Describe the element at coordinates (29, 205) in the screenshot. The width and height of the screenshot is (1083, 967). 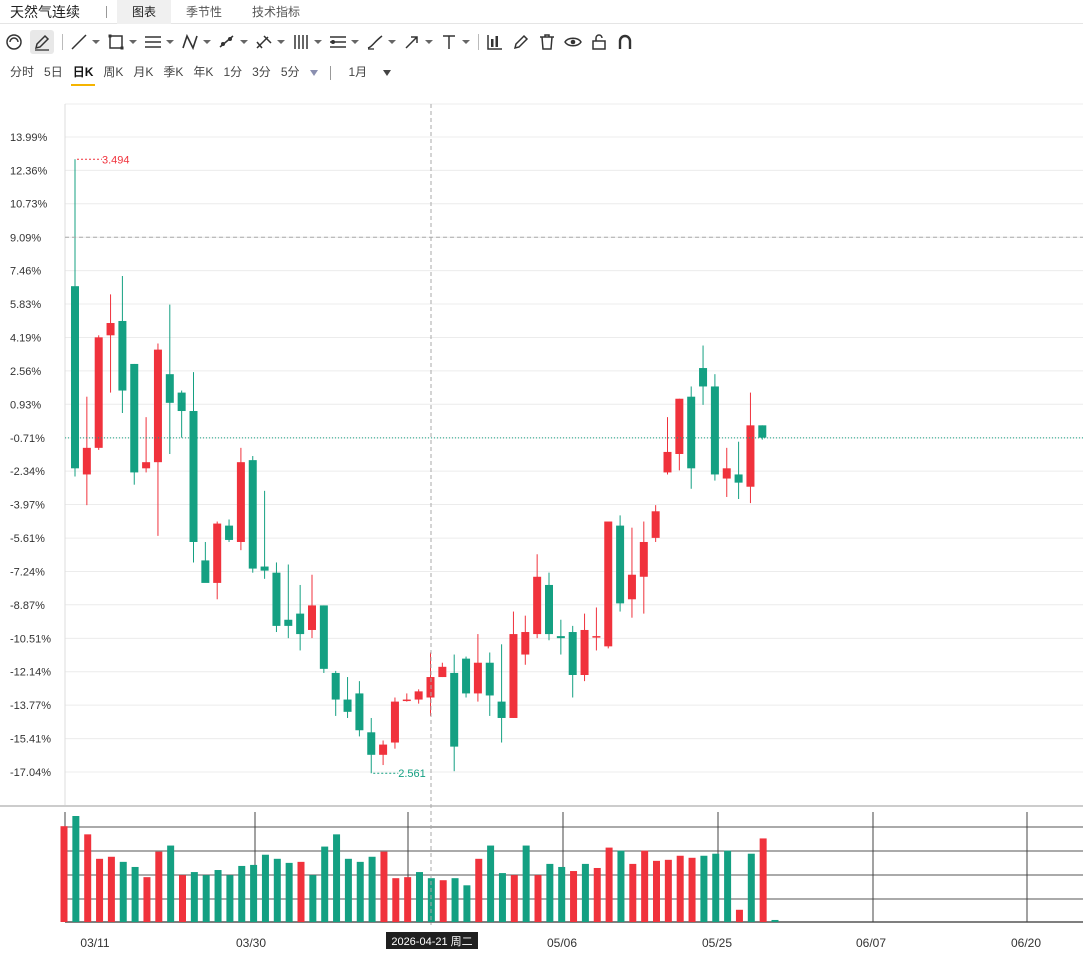
I see `y-tick-label: 10.73%` at that location.